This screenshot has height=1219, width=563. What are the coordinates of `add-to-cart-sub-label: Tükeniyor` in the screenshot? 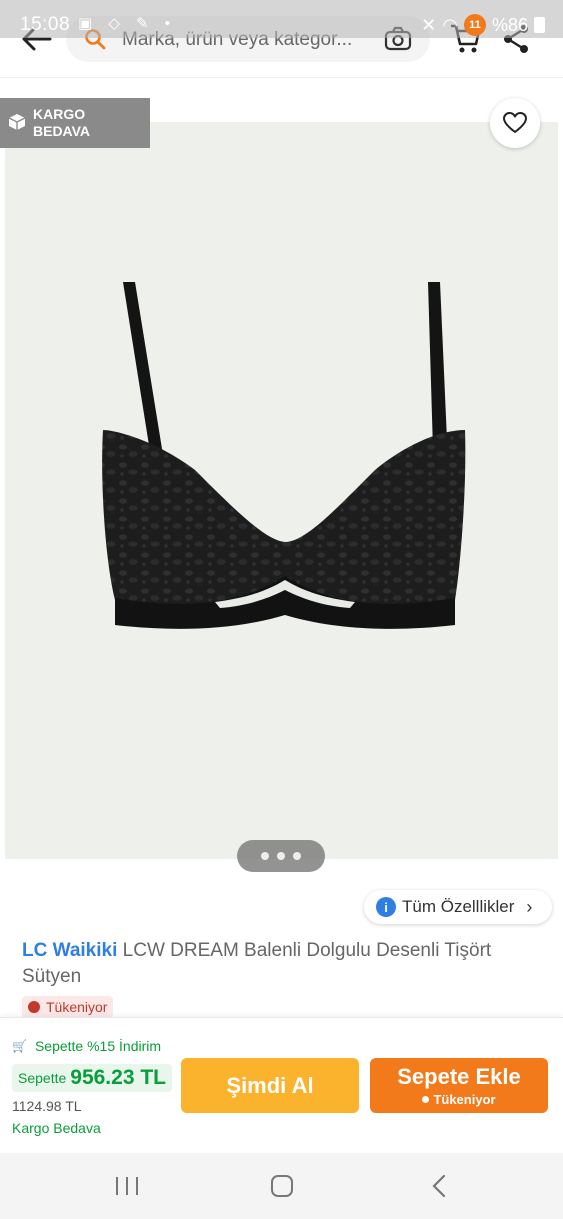 It's located at (464, 1099).